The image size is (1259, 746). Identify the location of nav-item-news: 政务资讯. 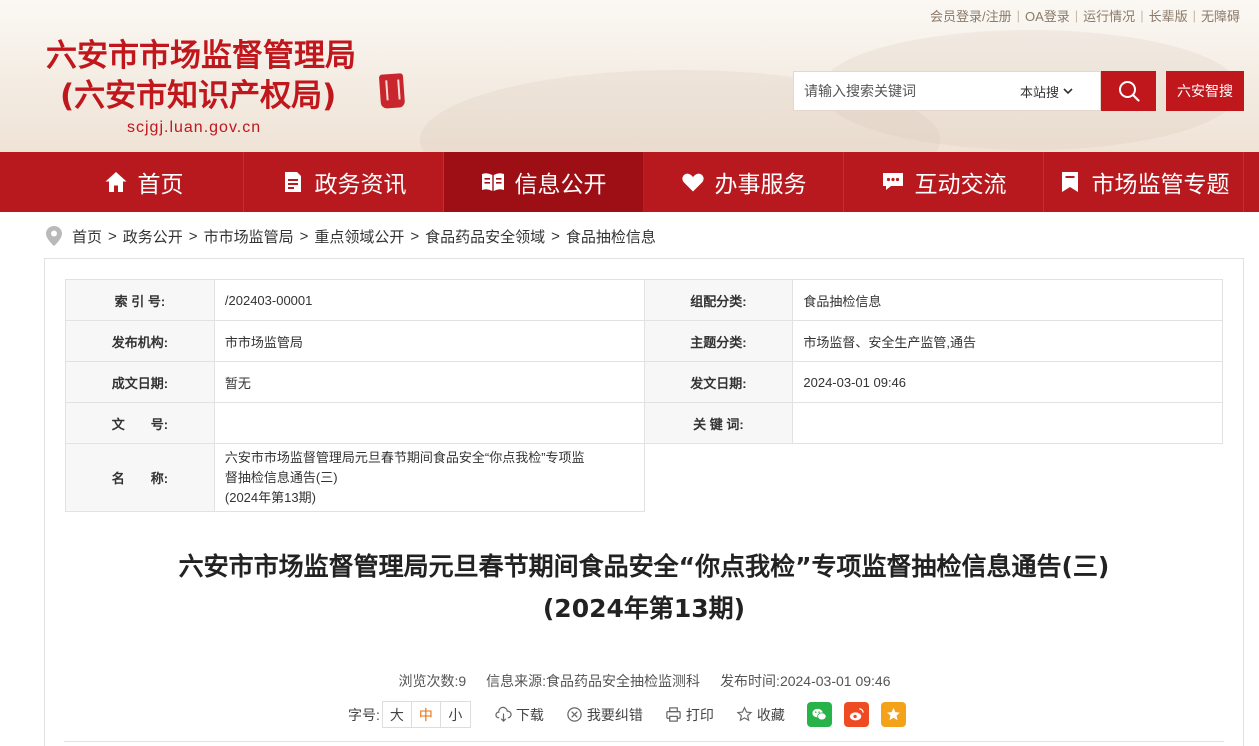
(344, 182).